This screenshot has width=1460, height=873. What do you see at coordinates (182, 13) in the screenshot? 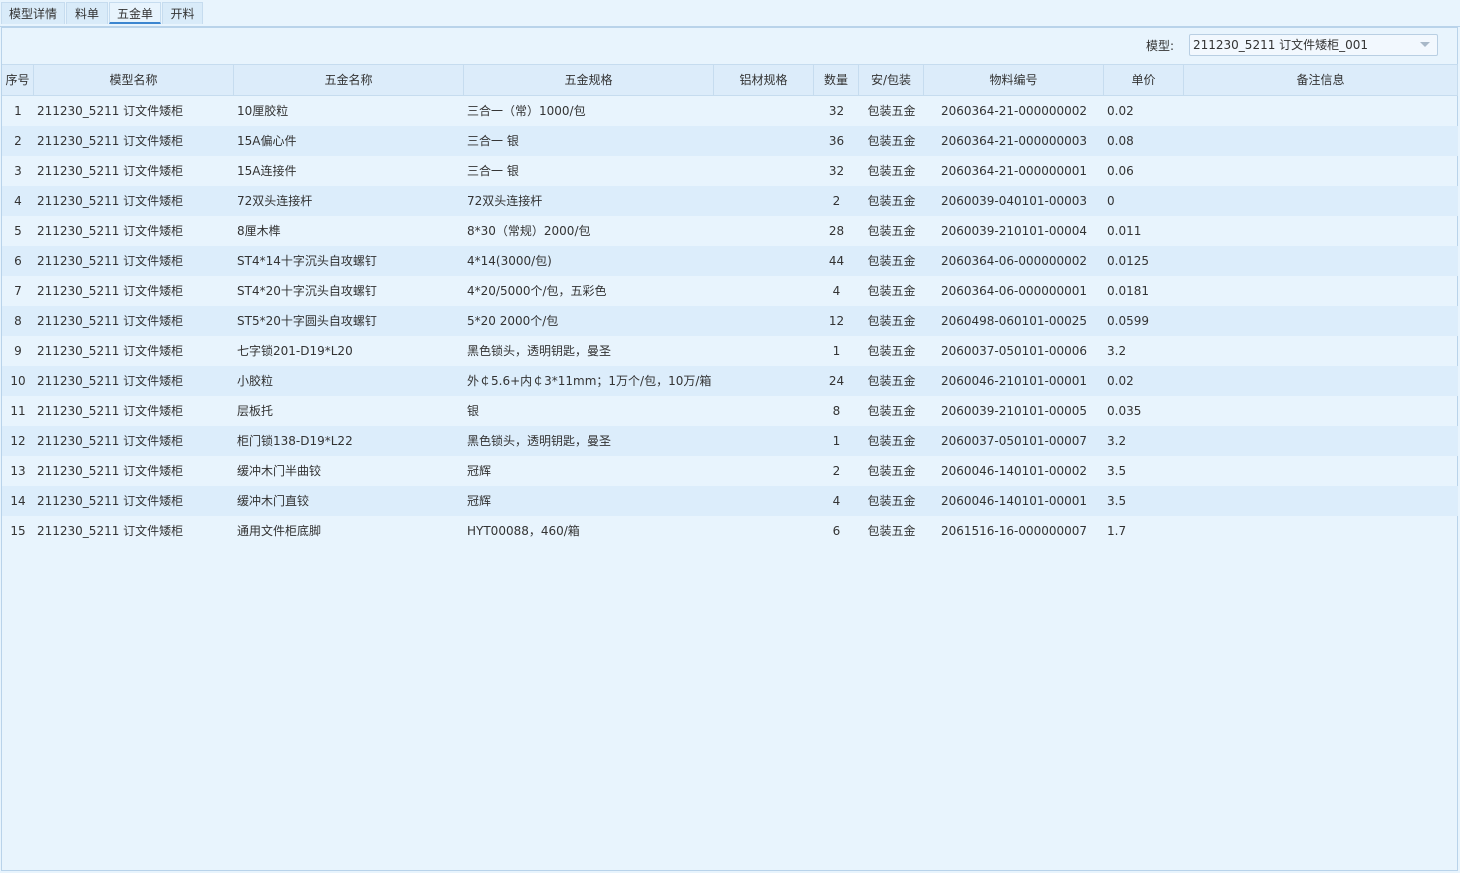
I see `tab-cutting: 开料` at bounding box center [182, 13].